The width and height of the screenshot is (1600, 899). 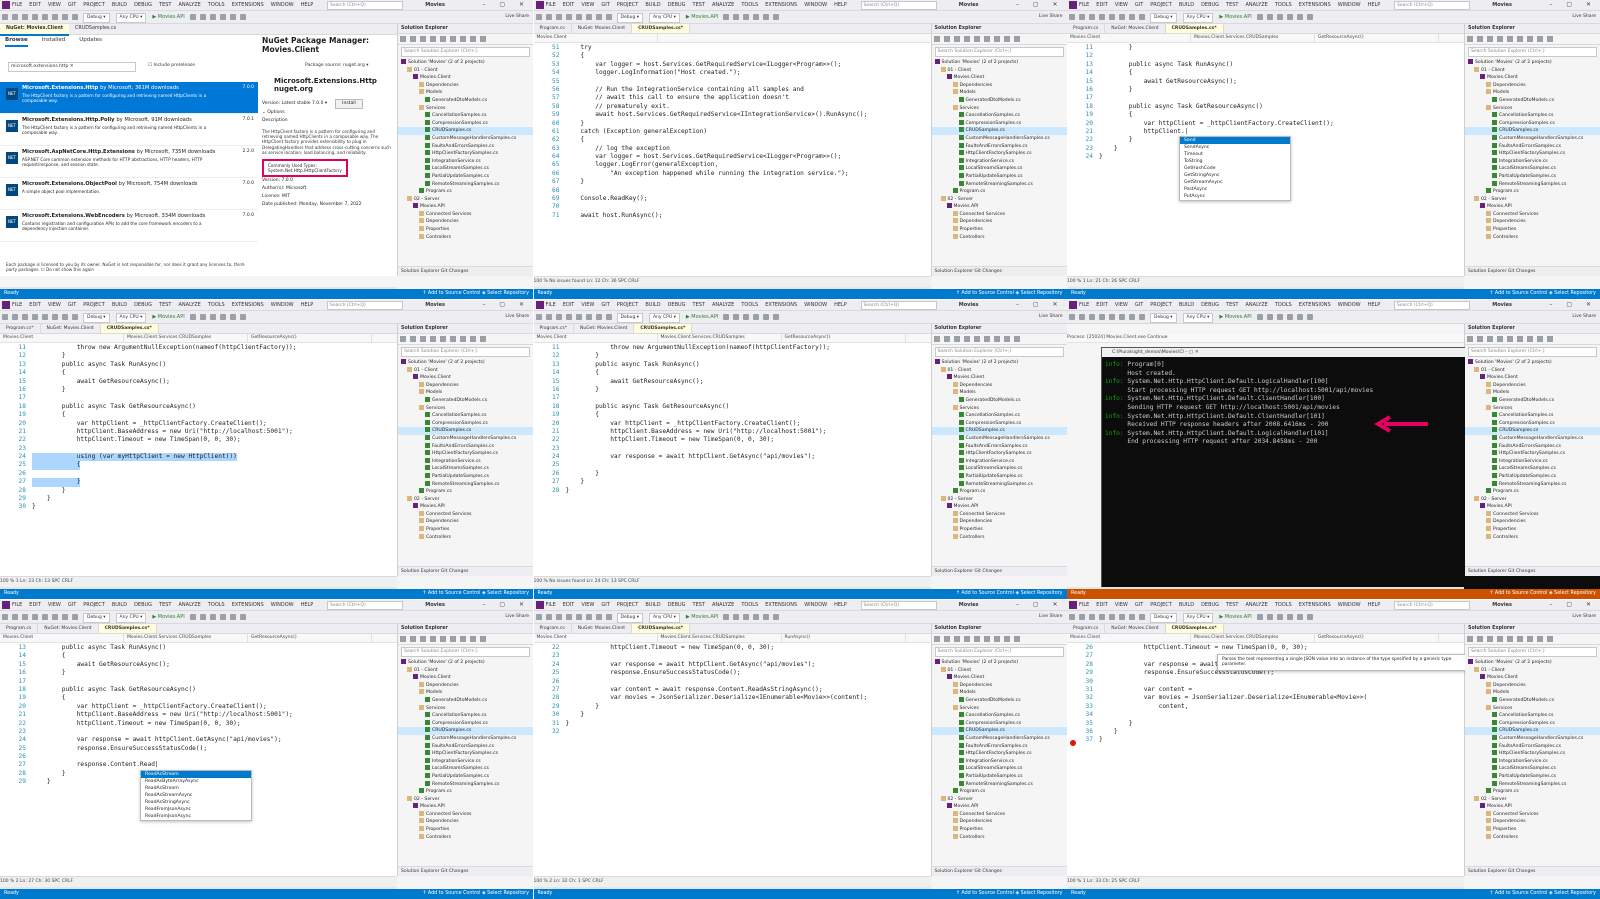 I want to click on nav-dropdown: GetResourceAsync(), so click(x=1377, y=38).